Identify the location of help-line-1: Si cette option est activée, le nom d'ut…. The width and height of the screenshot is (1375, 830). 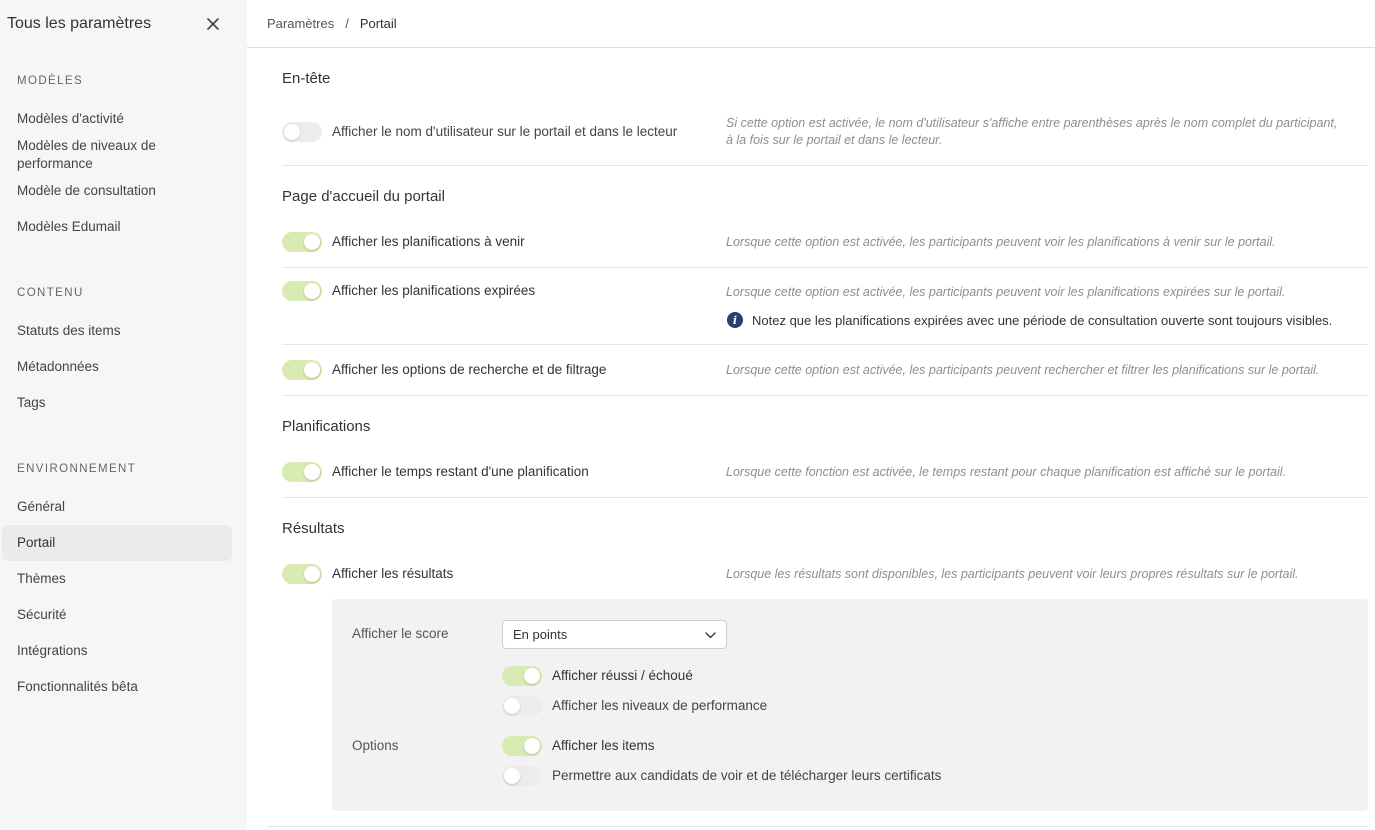
(1032, 123).